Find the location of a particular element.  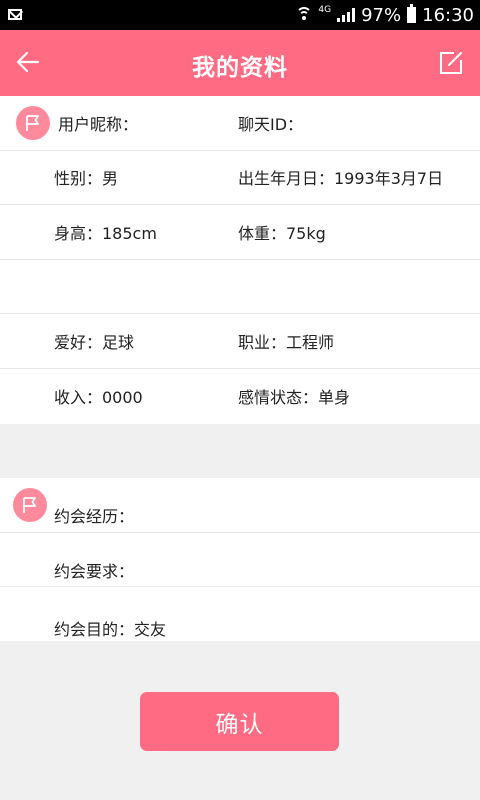

mail-icon is located at coordinates (15, 14).